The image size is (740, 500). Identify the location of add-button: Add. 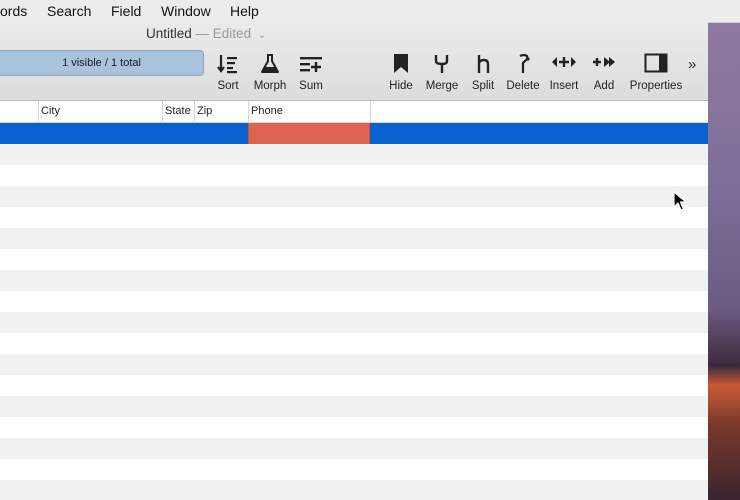
(604, 71).